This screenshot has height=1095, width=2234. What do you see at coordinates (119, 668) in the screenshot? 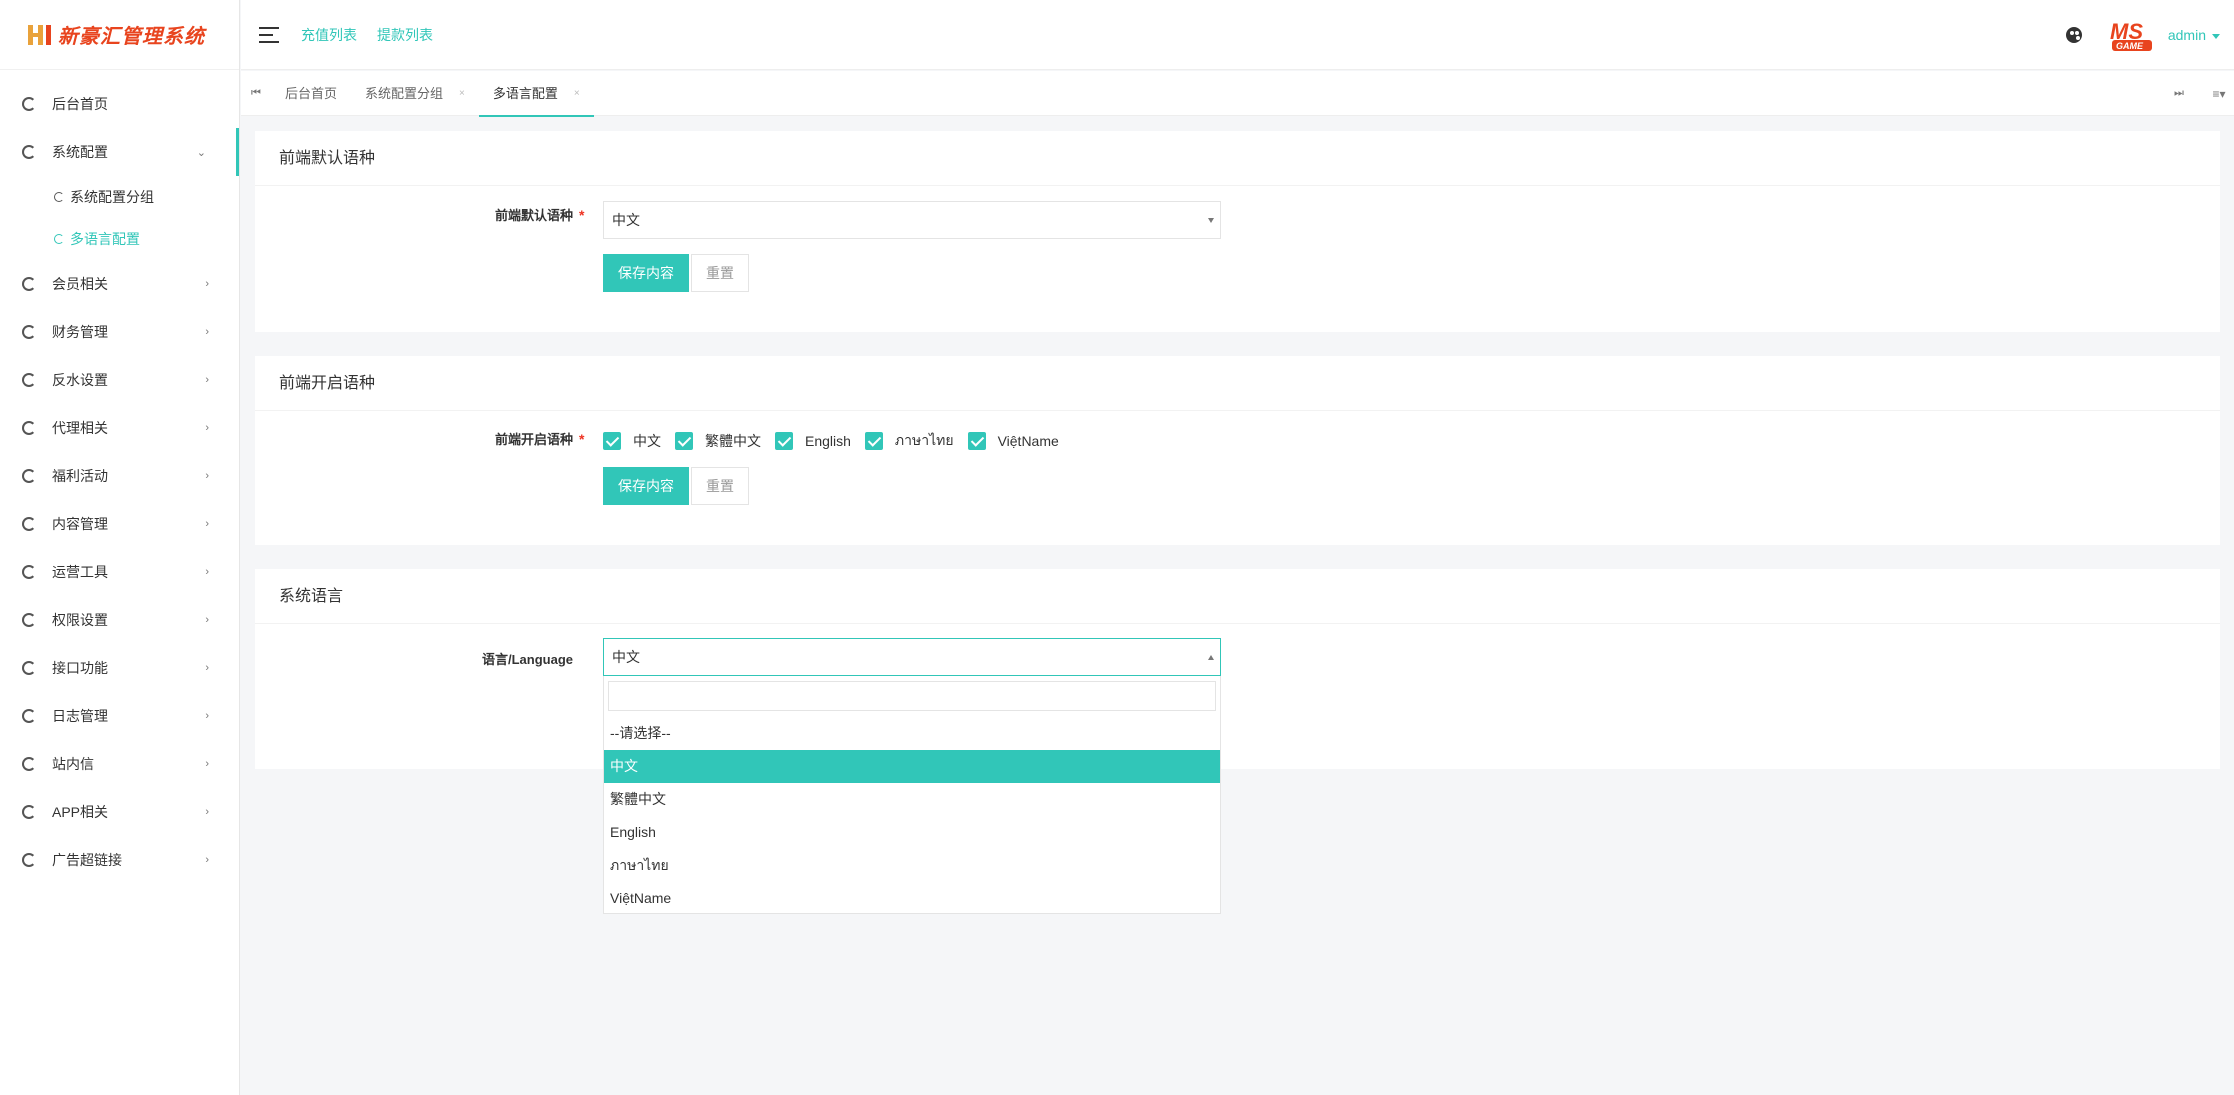
I see `sidebar-item-api: 接口功能 ›` at bounding box center [119, 668].